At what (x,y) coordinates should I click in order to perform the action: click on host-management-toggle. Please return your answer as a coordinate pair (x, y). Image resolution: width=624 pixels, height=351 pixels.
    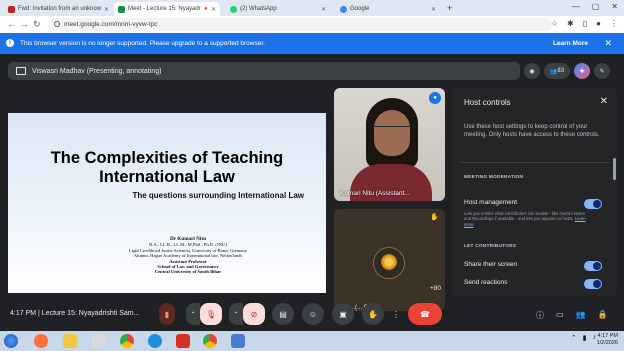
    Looking at the image, I should click on (593, 204).